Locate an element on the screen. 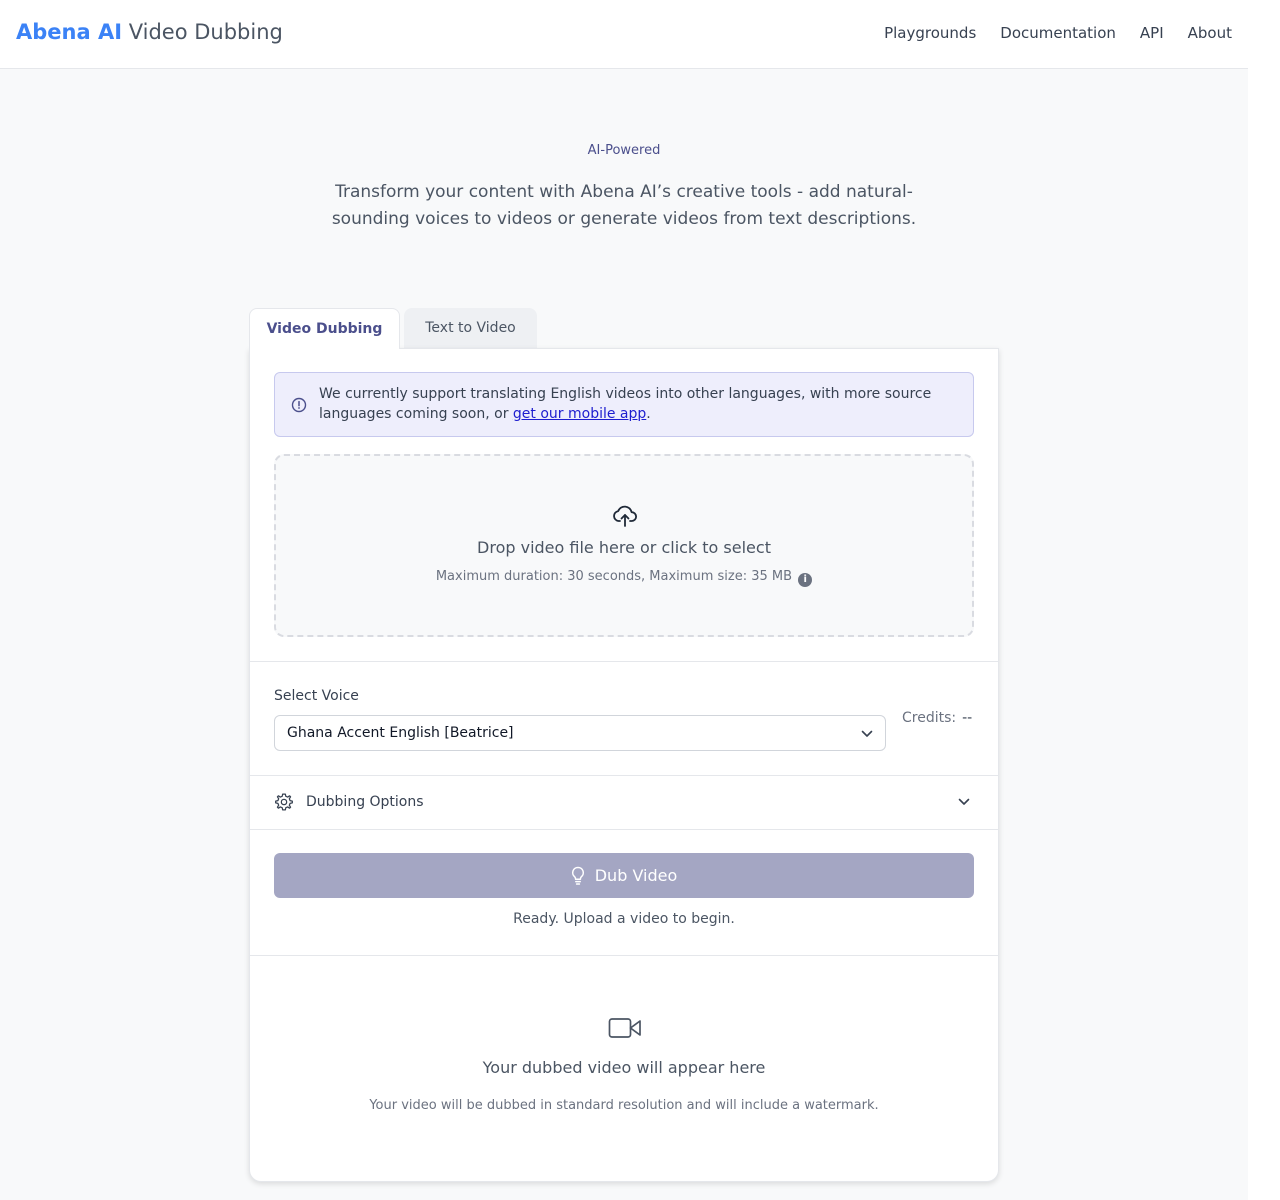  scrollbar-track is located at coordinates (1264, 600).